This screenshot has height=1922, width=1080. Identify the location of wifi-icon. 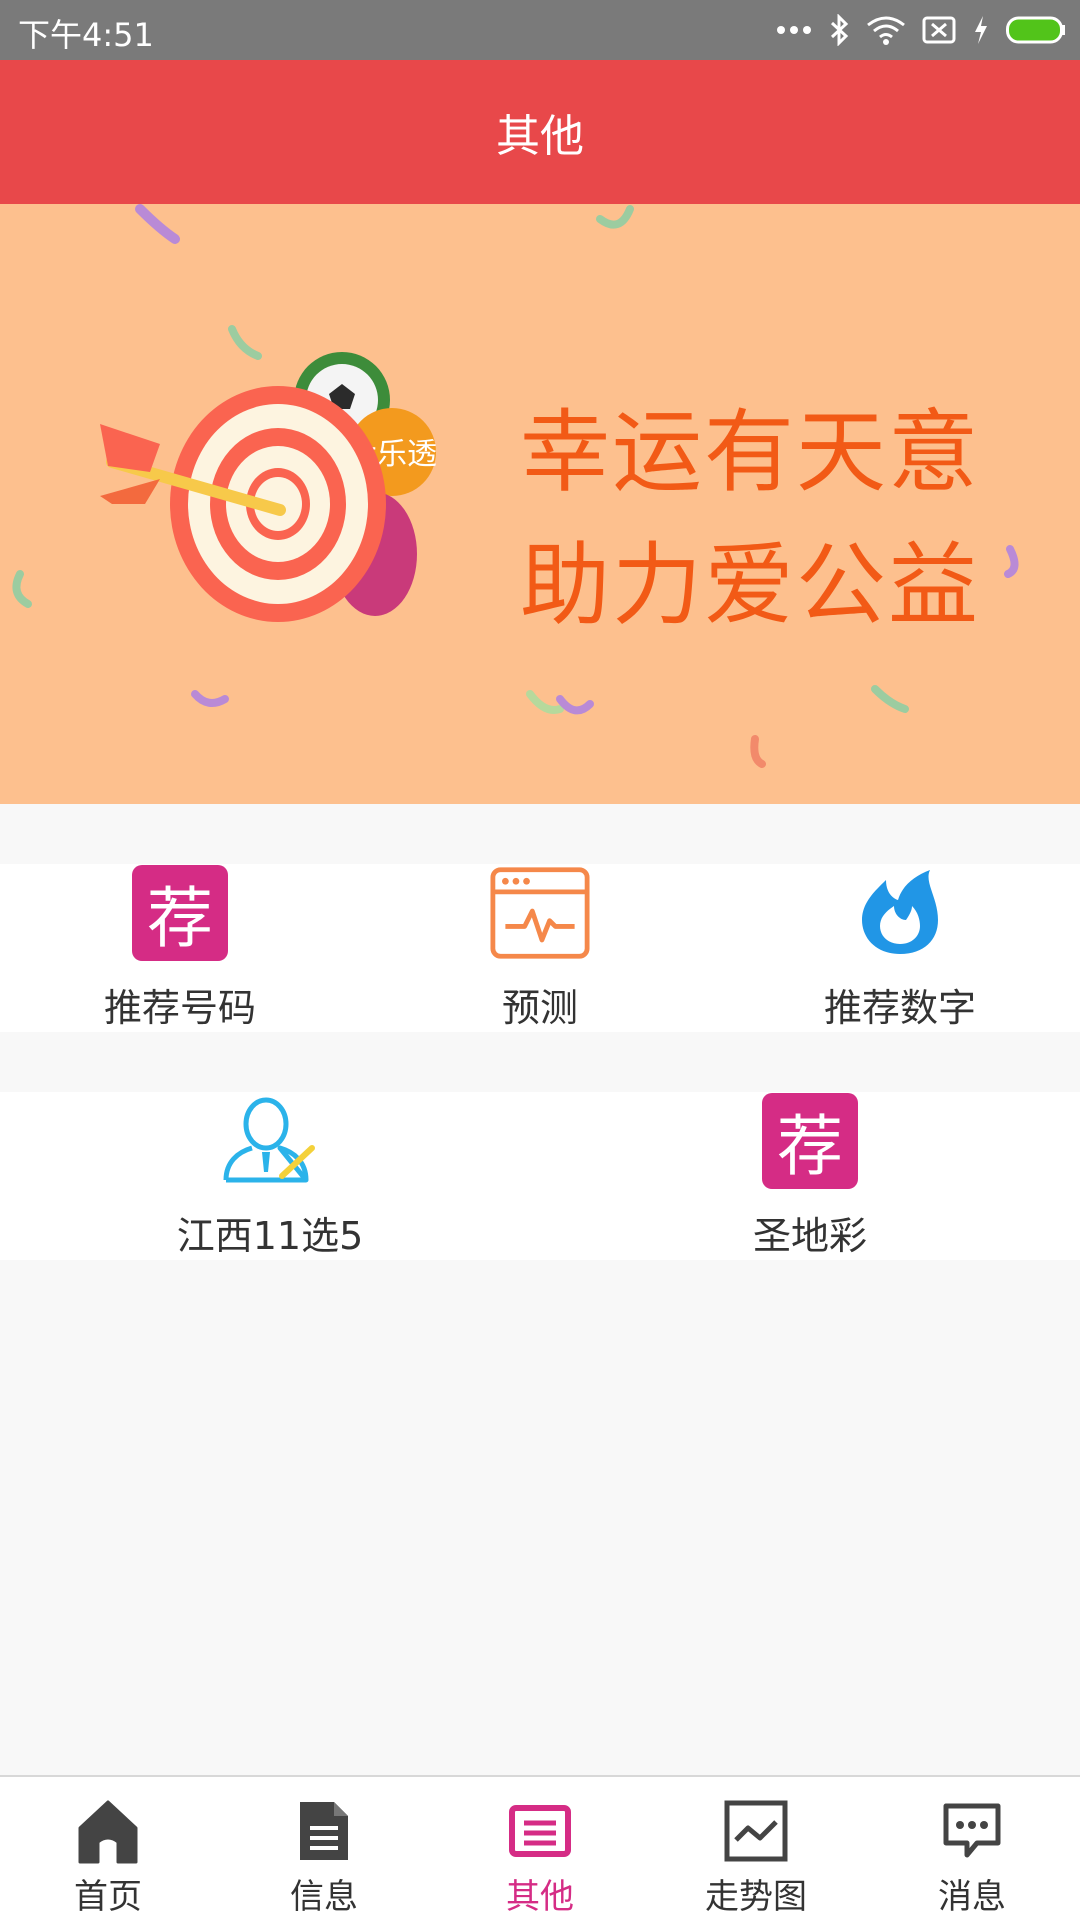
(886, 30).